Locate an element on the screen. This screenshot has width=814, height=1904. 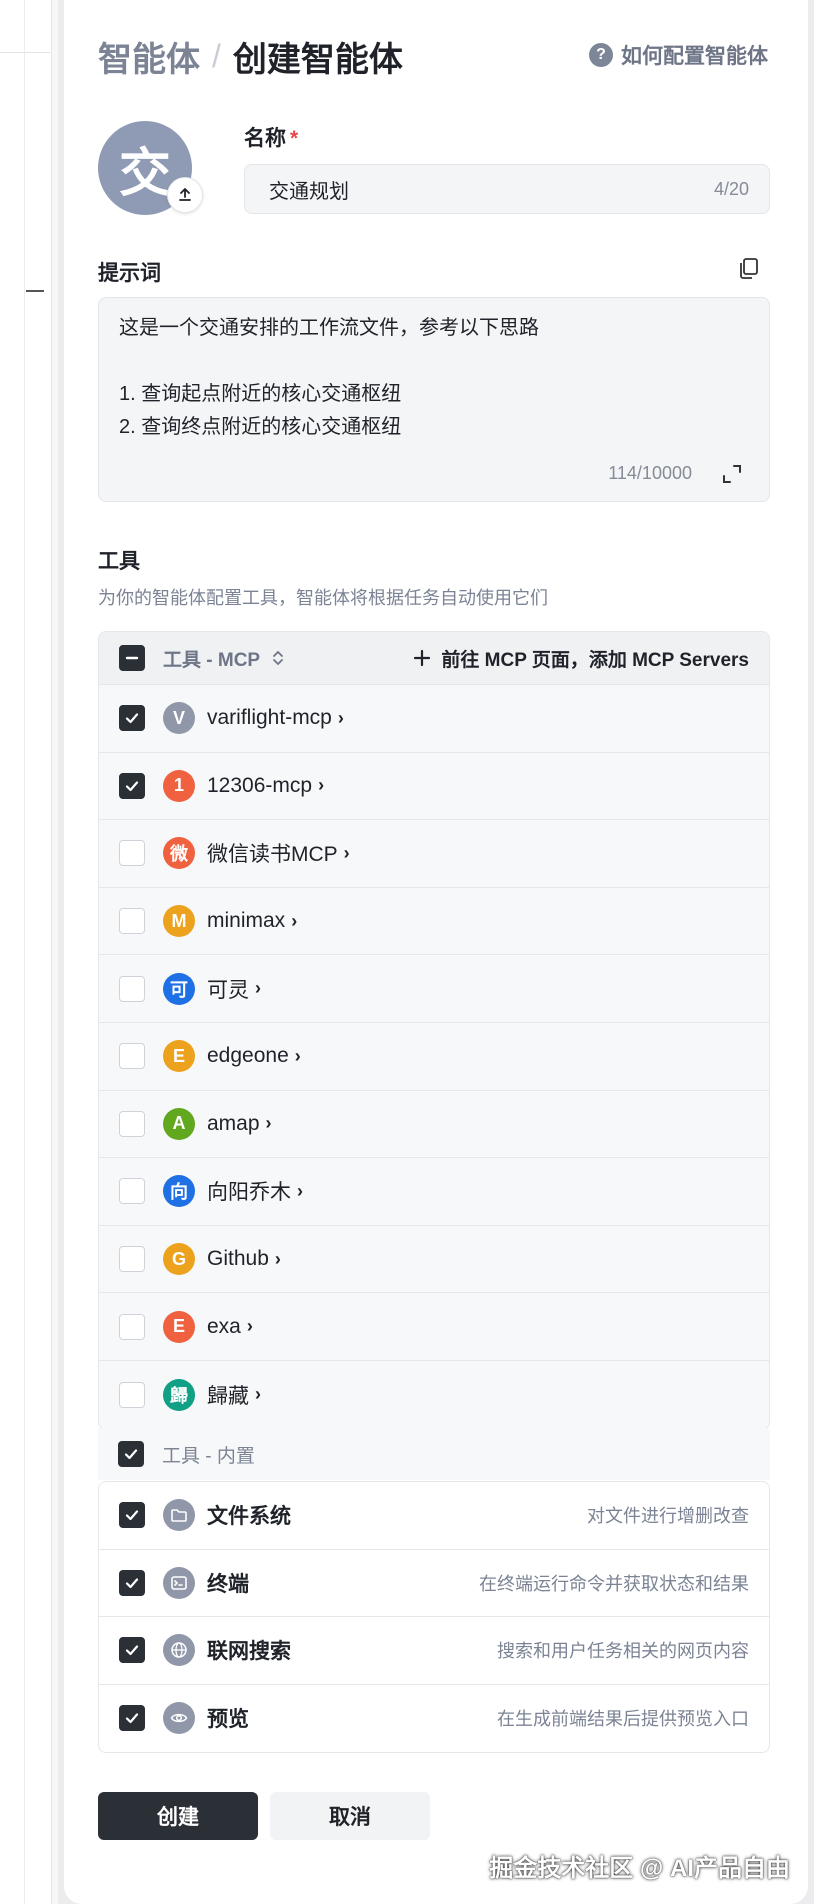
sort-icon is located at coordinates (278, 658).